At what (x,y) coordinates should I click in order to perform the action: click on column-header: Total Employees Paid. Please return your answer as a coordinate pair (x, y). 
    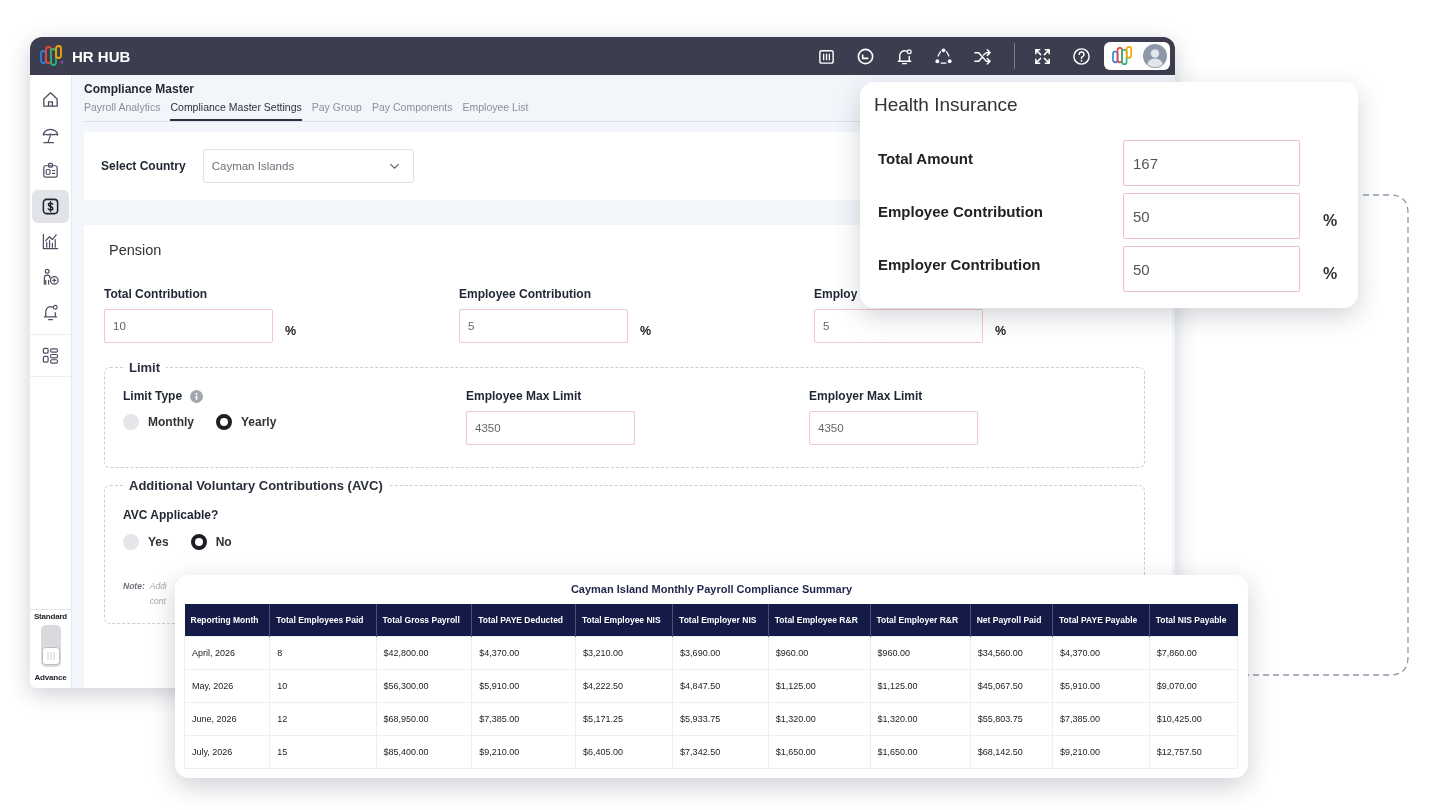
    Looking at the image, I should click on (322, 620).